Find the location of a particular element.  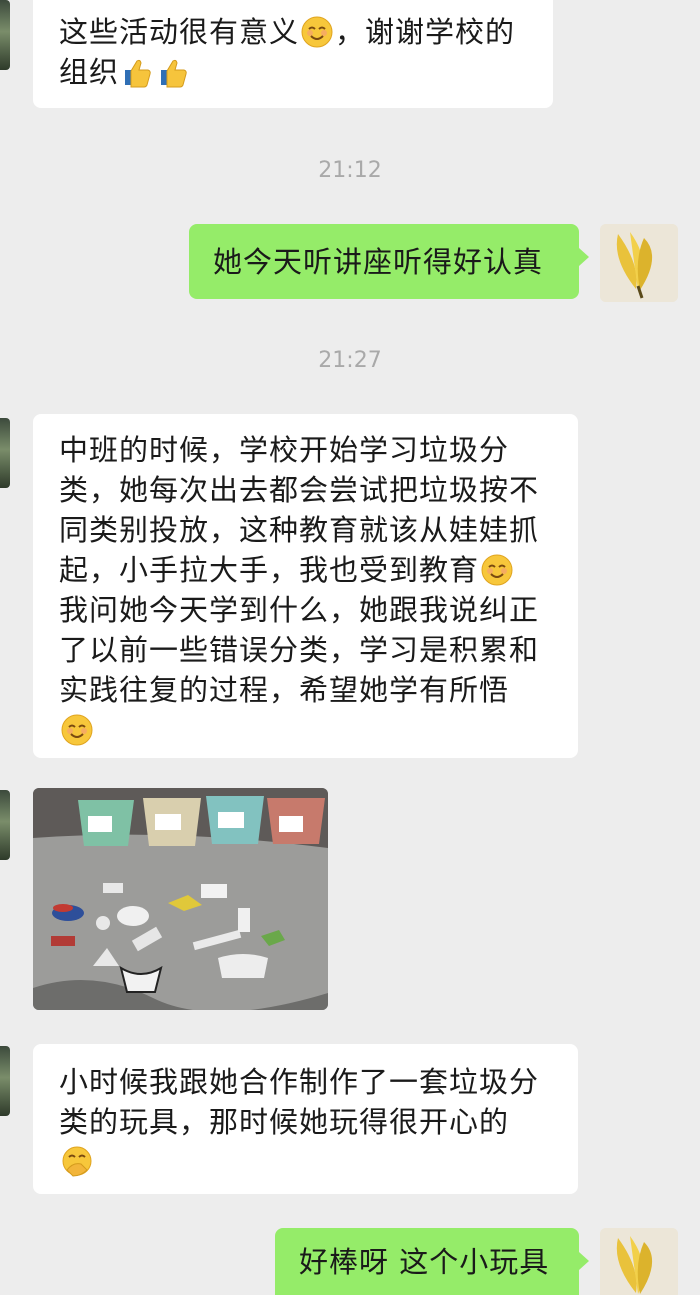

message-line: 我问她今天学到什么，她跟我说纠正 is located at coordinates (299, 610).